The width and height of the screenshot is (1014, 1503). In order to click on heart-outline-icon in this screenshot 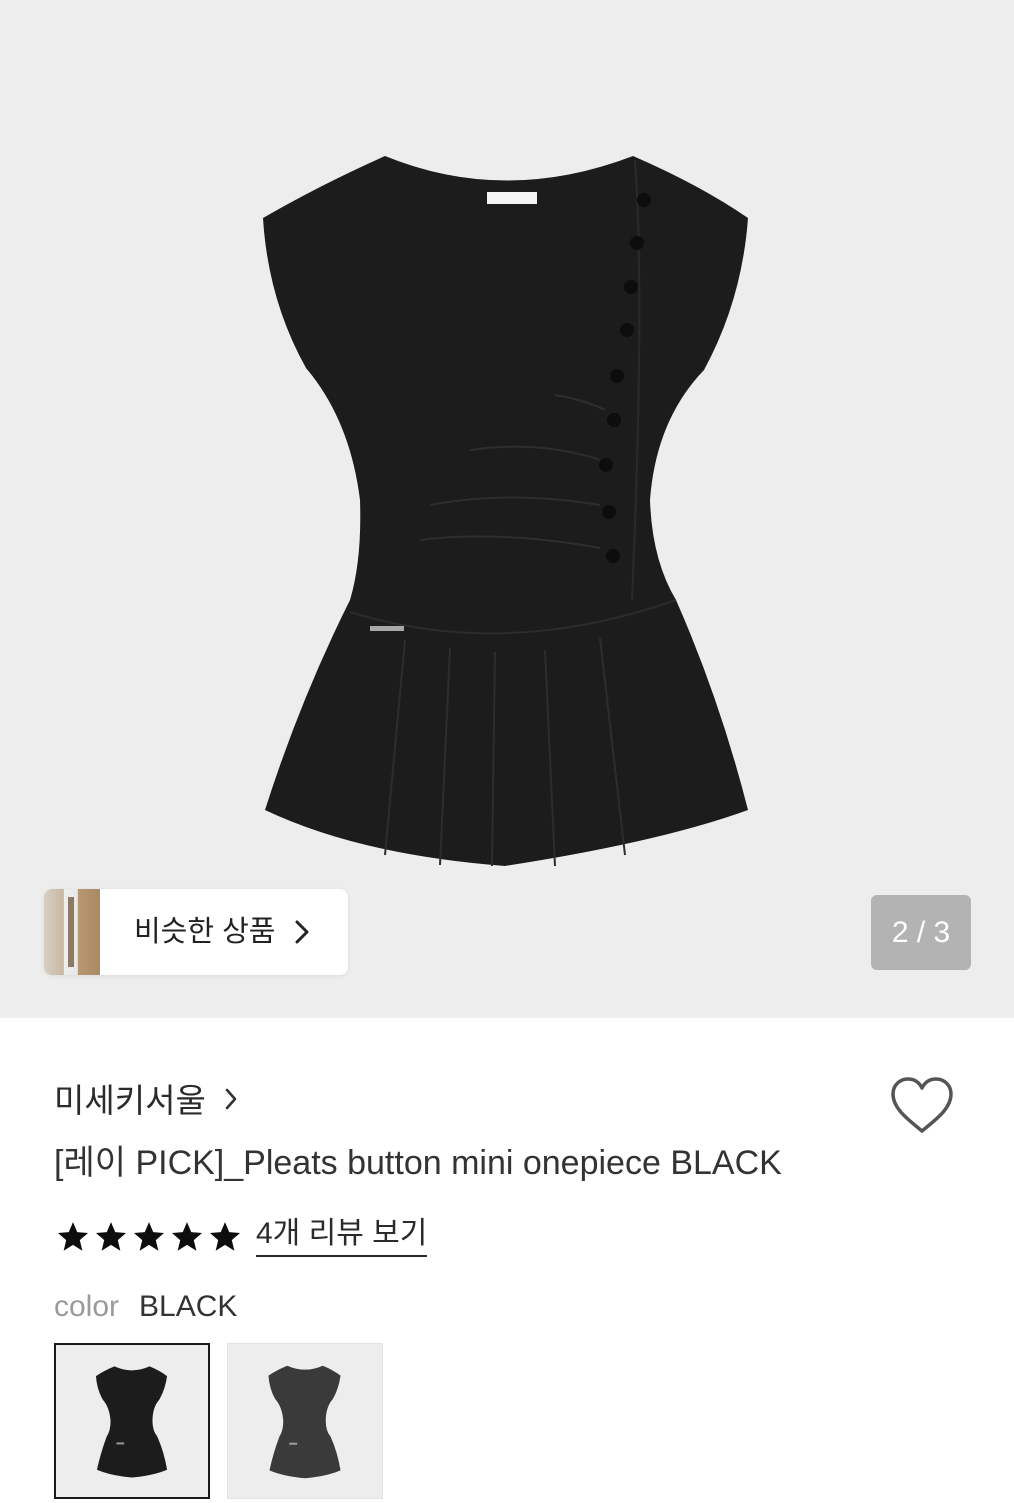, I will do `click(922, 1106)`.